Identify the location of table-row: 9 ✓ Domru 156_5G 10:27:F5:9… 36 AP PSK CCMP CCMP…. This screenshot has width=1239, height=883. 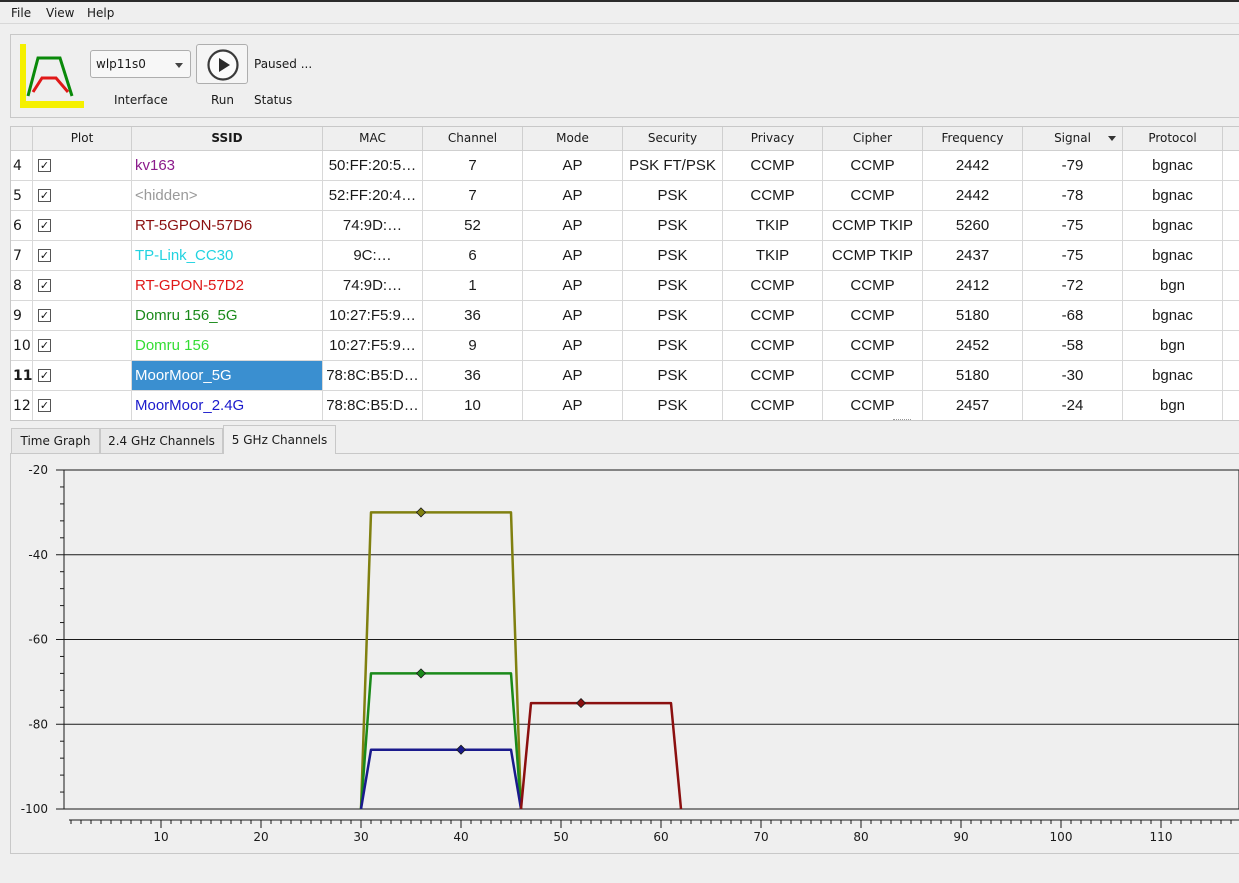
(625, 316).